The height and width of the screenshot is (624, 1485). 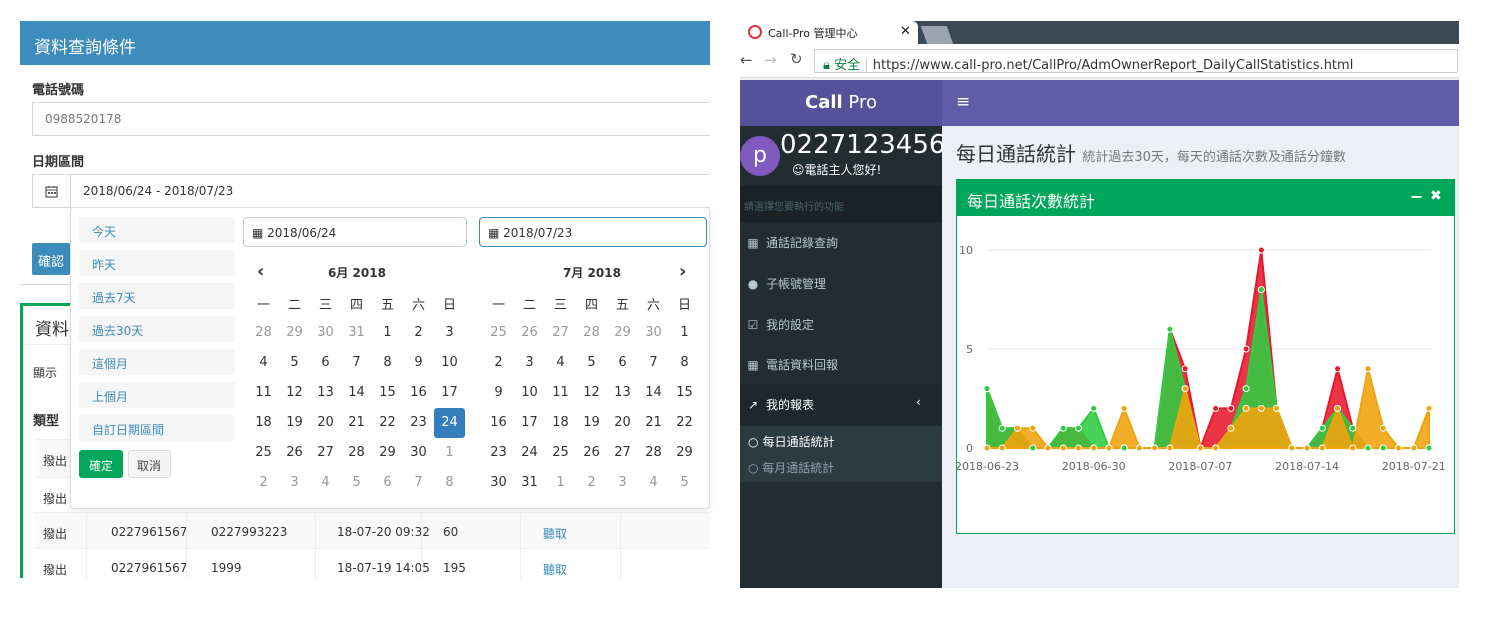 I want to click on hamburger-menu-icon: ≡, so click(x=963, y=102).